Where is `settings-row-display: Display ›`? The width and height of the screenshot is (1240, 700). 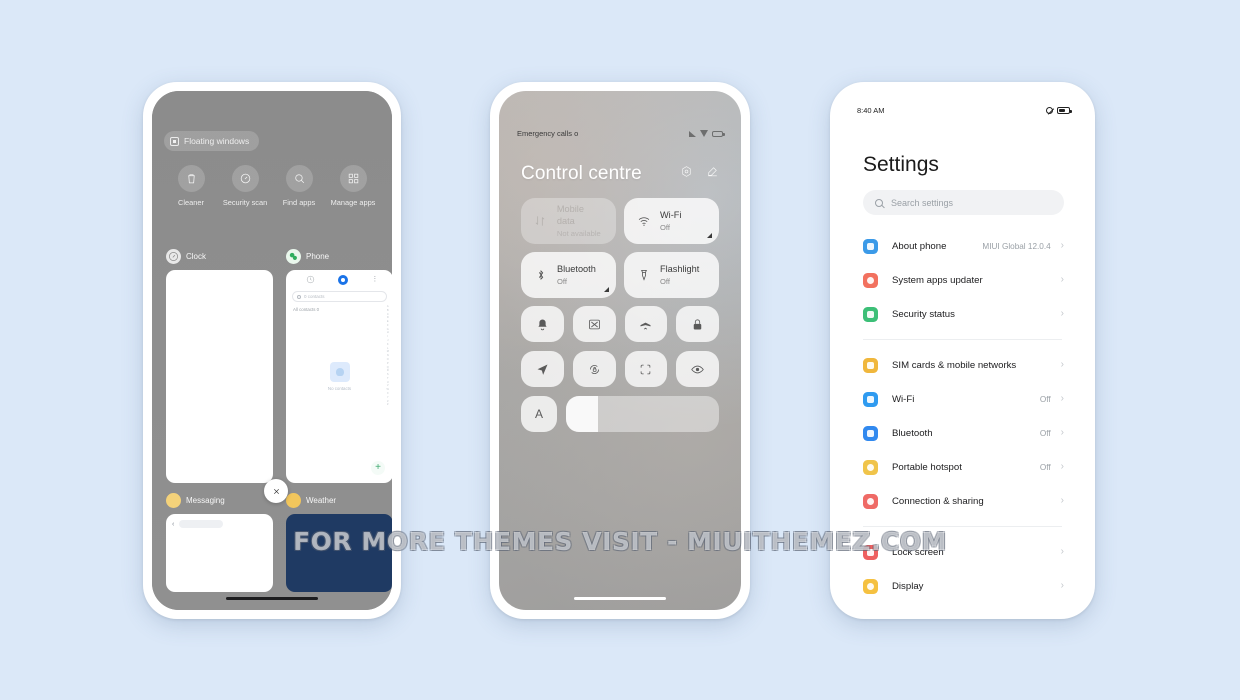 settings-row-display: Display › is located at coordinates (962, 586).